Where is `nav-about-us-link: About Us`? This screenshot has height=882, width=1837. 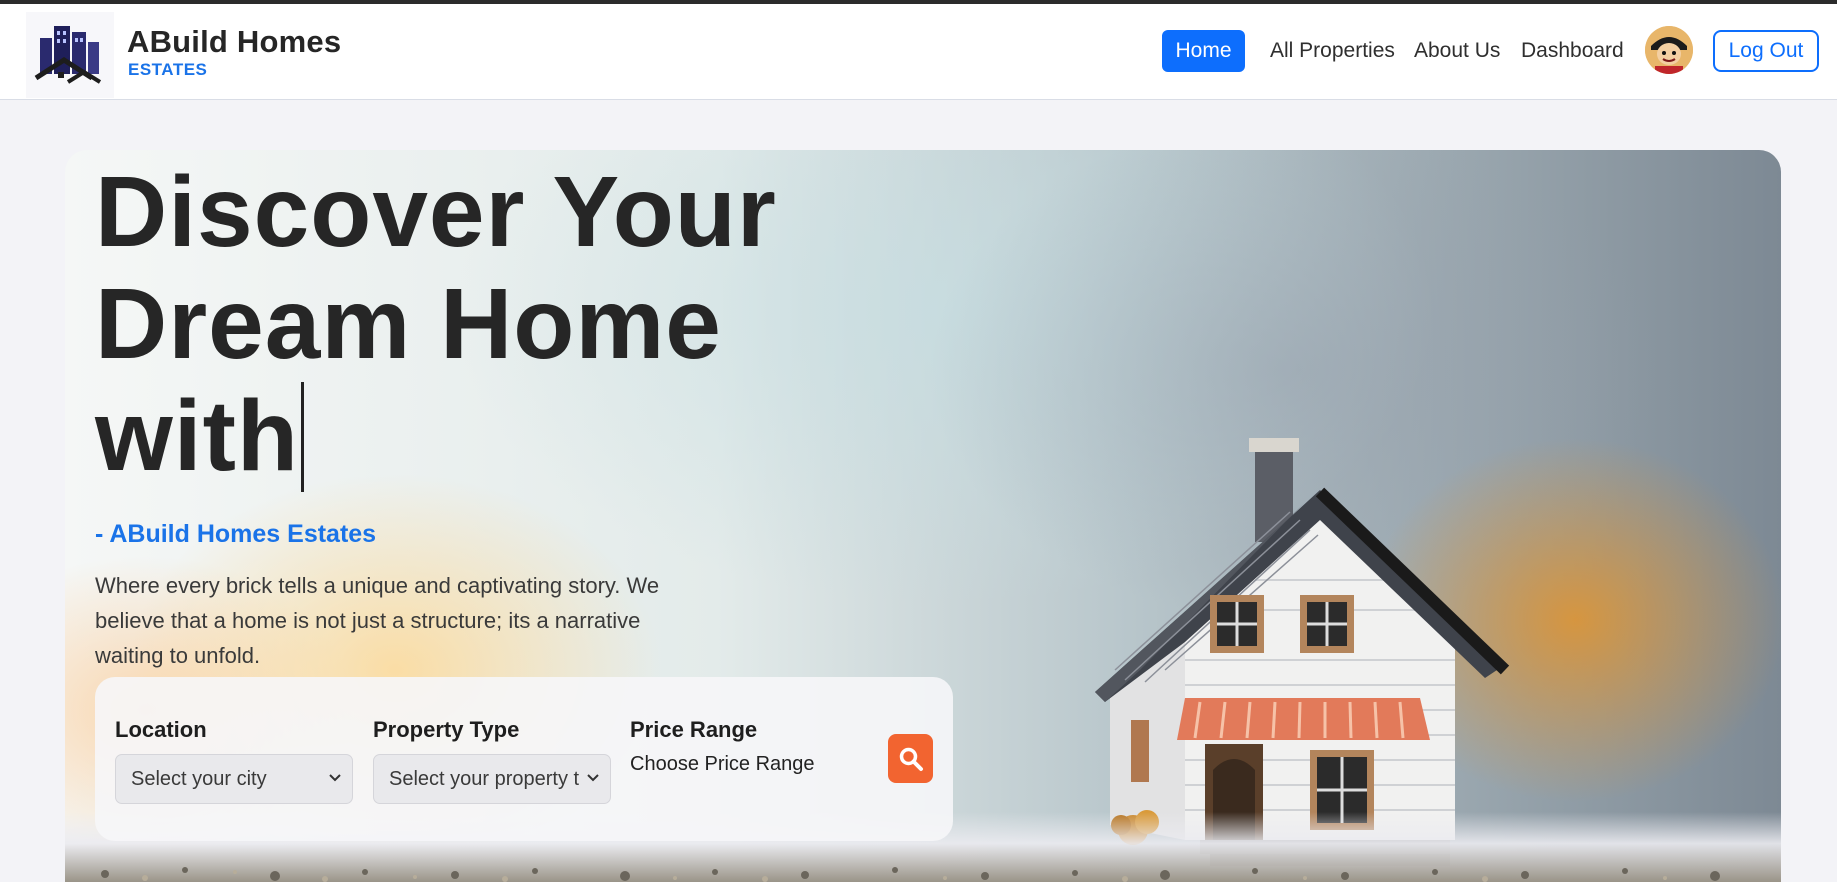
nav-about-us-link: About Us is located at coordinates (1457, 51).